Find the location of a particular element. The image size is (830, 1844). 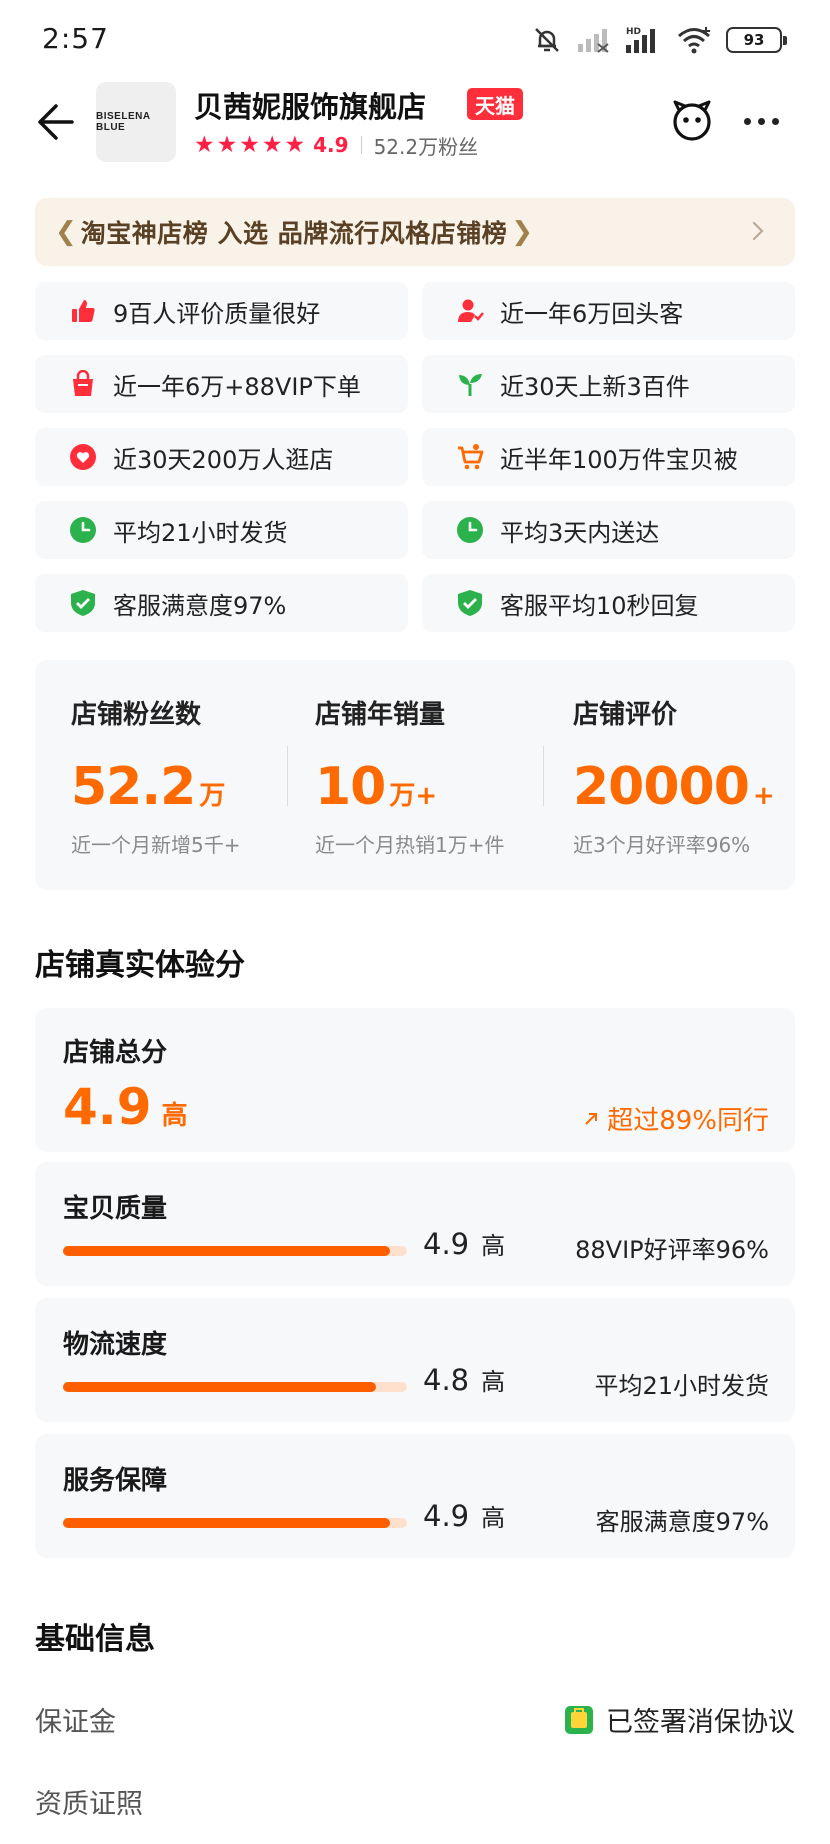

highlight-text: 近30天上新3百件 is located at coordinates (595, 386).